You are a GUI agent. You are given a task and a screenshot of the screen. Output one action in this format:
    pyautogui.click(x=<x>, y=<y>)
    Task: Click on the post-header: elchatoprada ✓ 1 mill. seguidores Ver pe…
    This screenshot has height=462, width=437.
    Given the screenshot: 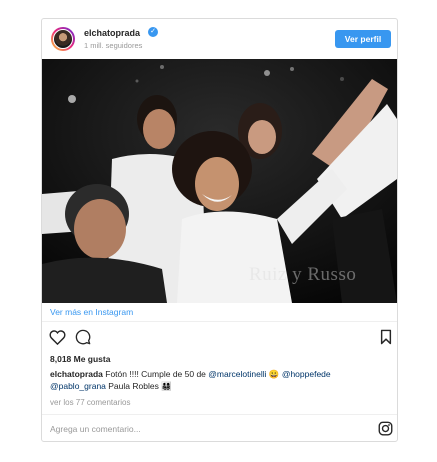 What is the action you would take?
    pyautogui.click(x=219, y=39)
    